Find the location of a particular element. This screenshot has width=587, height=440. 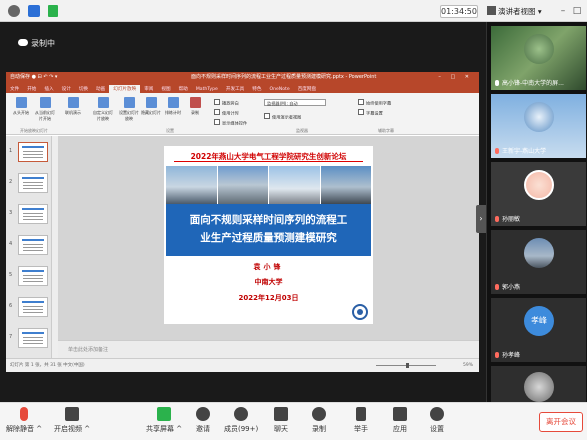

chat-label: 聊天 is located at coordinates (281, 429).